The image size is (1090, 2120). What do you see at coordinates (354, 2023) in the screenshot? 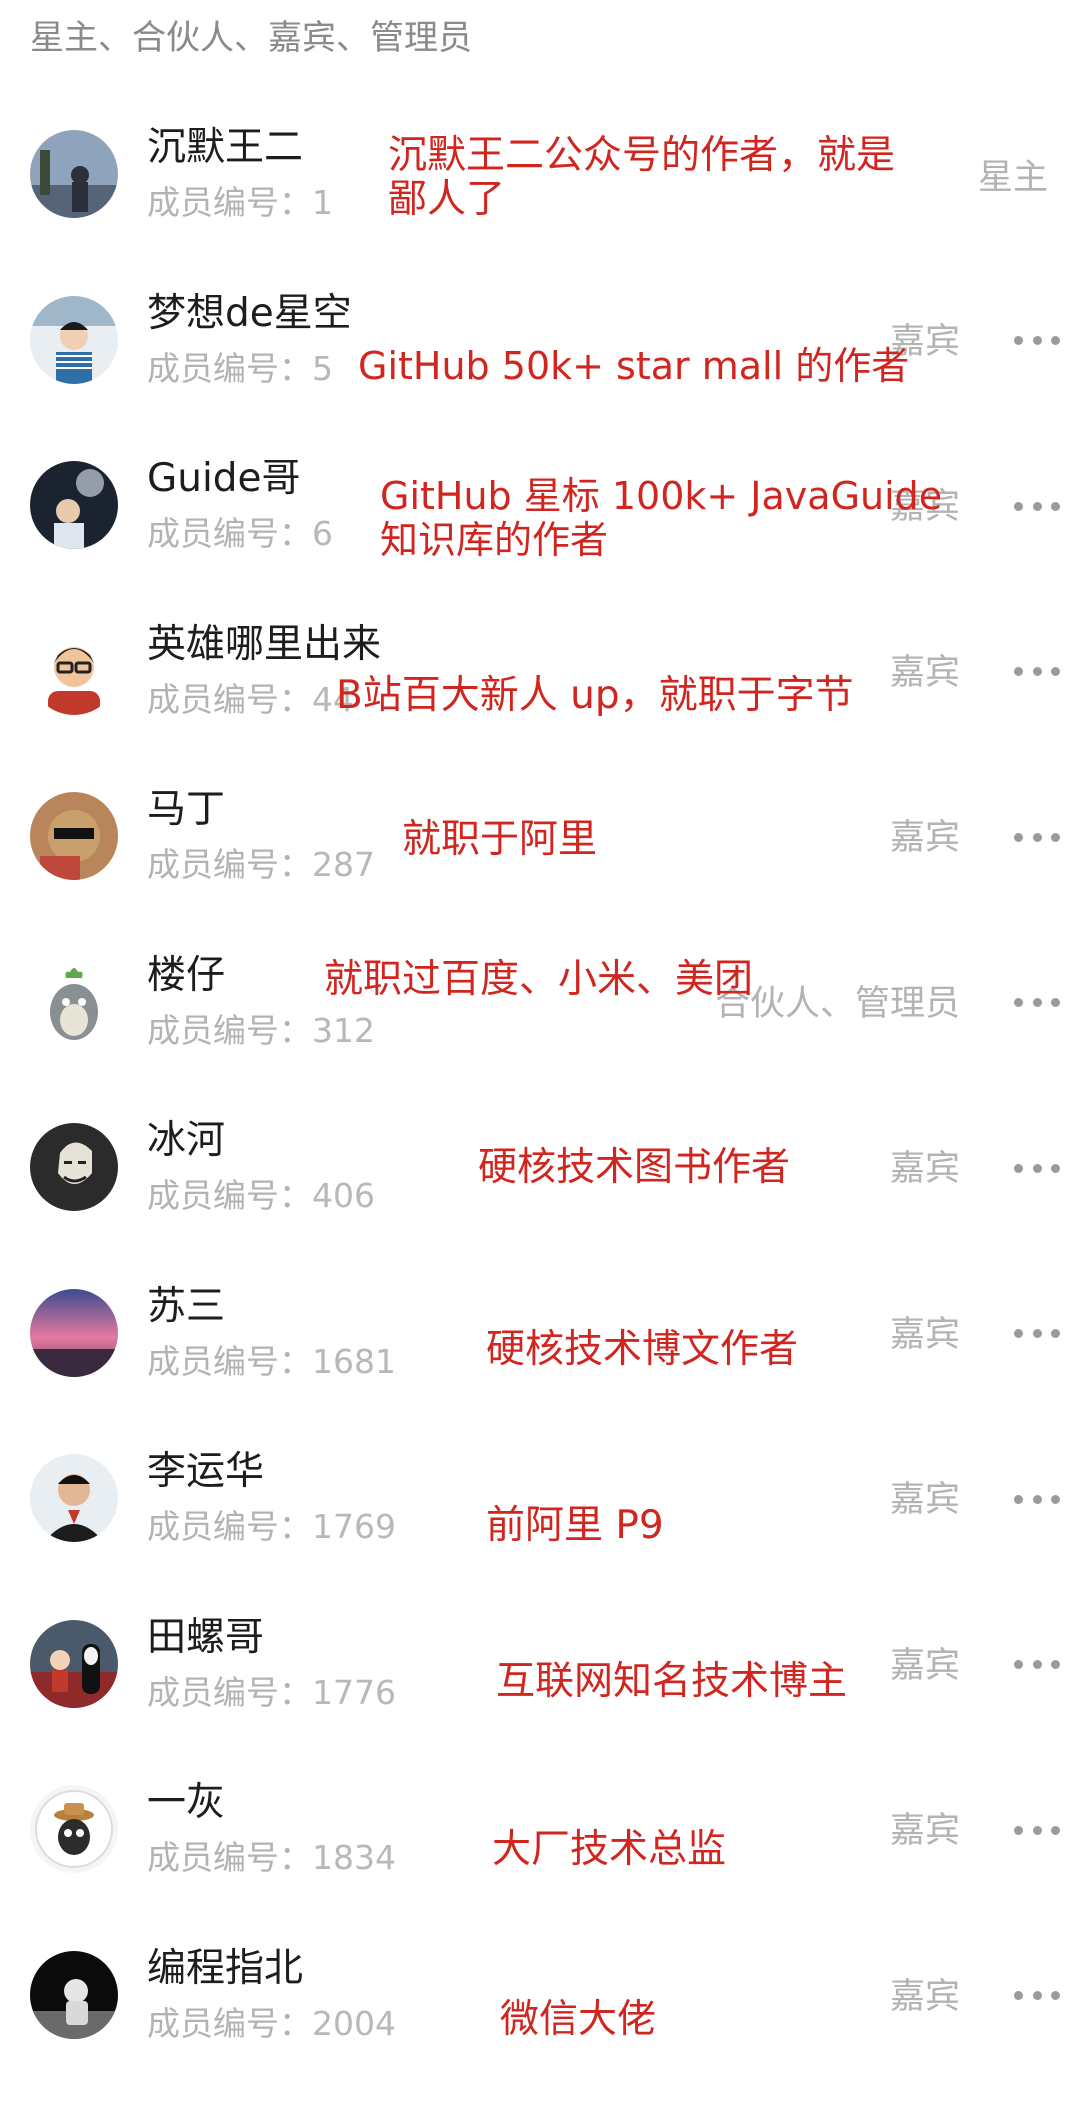
I see `member-id-number: 2004` at bounding box center [354, 2023].